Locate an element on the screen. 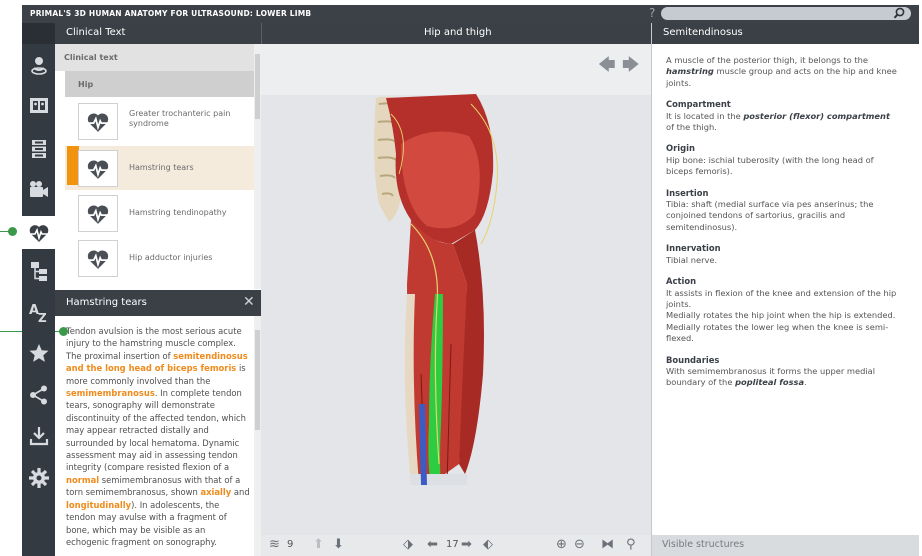  zoom-out-icon: ⊖ is located at coordinates (579, 544).